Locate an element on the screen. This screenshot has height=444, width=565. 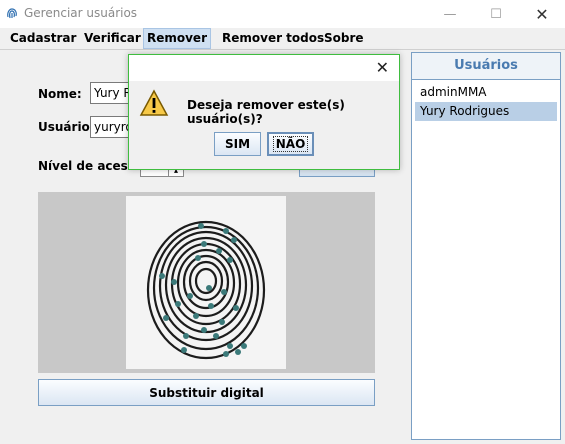
window-title: Gerenciar usuários is located at coordinates (81, 13).